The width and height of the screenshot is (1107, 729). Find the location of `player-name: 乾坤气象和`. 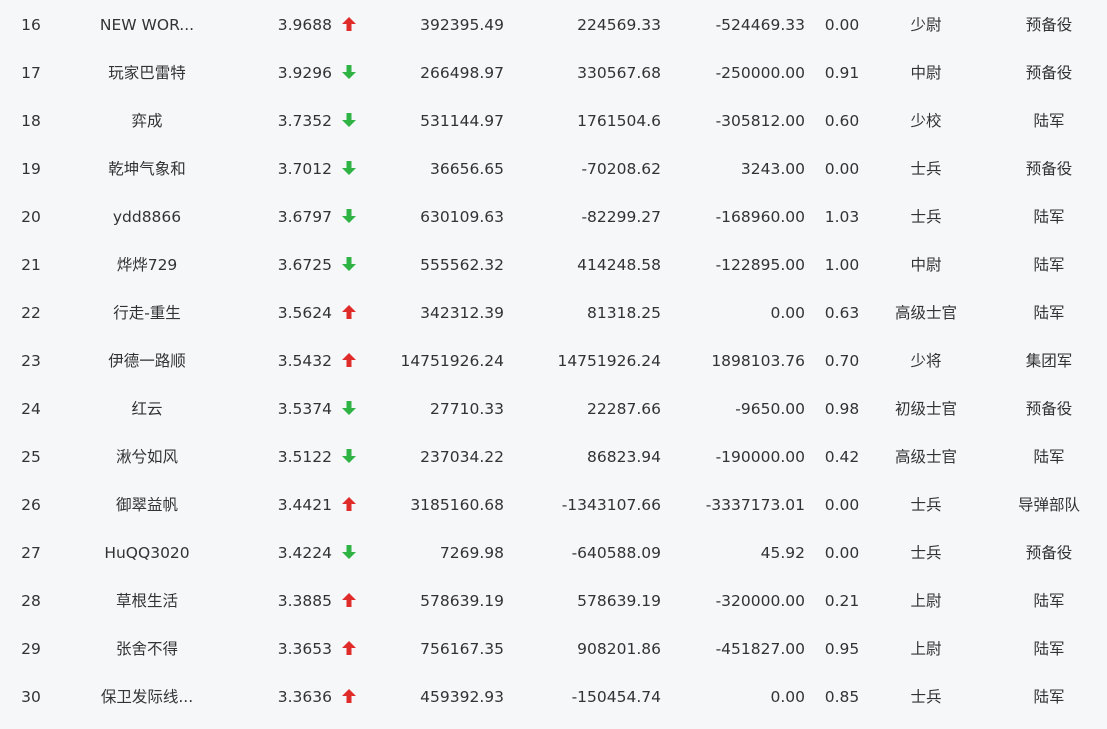

player-name: 乾坤气象和 is located at coordinates (147, 169).